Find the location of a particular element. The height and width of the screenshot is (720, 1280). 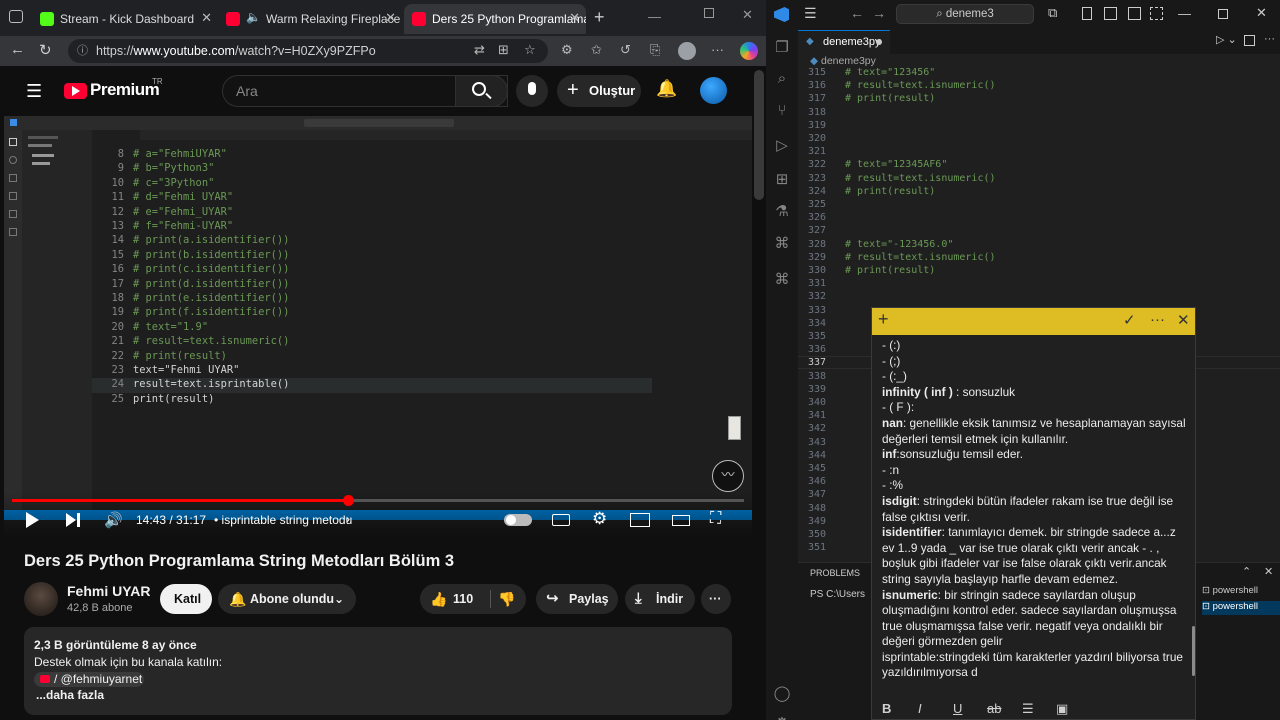

close-panel-icon: ✕ is located at coordinates (1268, 571).